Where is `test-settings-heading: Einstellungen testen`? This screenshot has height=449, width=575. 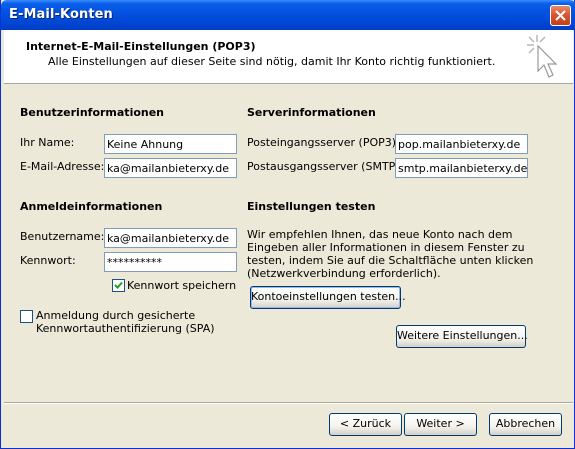 test-settings-heading: Einstellungen testen is located at coordinates (311, 206).